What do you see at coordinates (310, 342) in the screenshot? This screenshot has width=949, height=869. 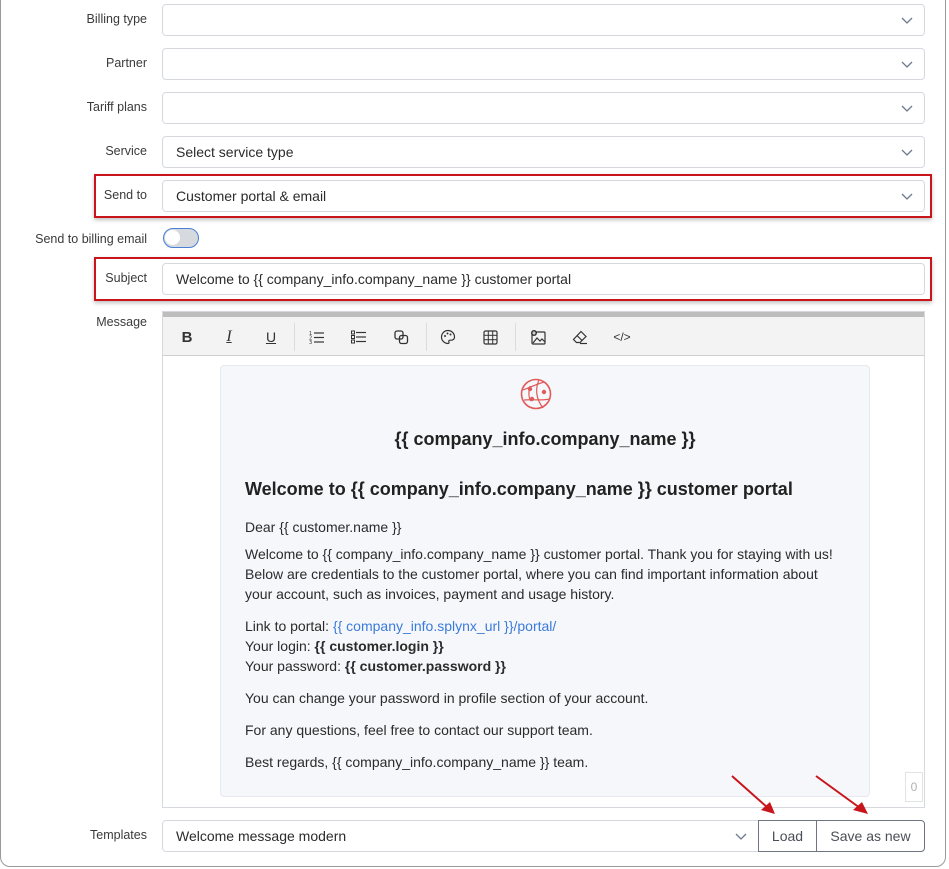 I see `svg-text: 3` at bounding box center [310, 342].